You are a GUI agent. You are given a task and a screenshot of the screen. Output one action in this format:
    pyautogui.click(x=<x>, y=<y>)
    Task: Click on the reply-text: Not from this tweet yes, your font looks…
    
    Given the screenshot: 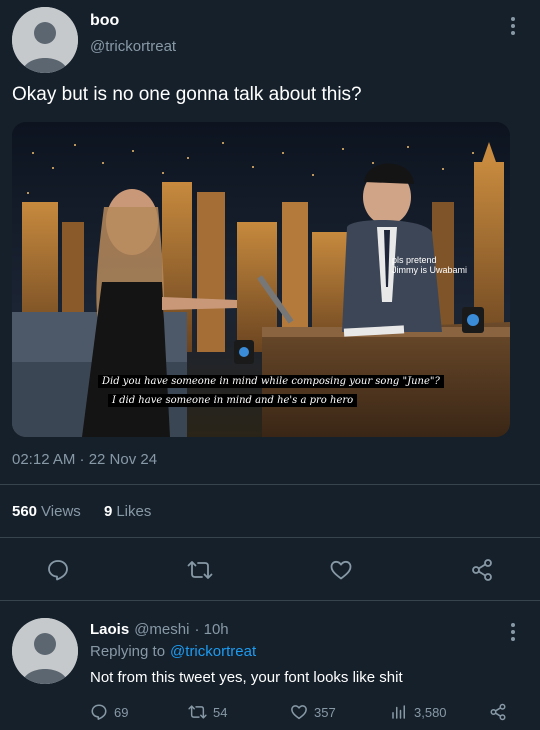 What is the action you would take?
    pyautogui.click(x=246, y=677)
    